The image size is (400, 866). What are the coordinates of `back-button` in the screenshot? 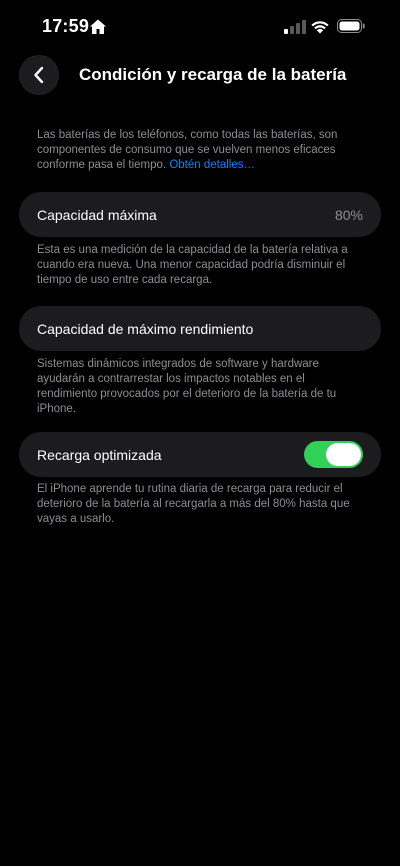 It's located at (39, 75).